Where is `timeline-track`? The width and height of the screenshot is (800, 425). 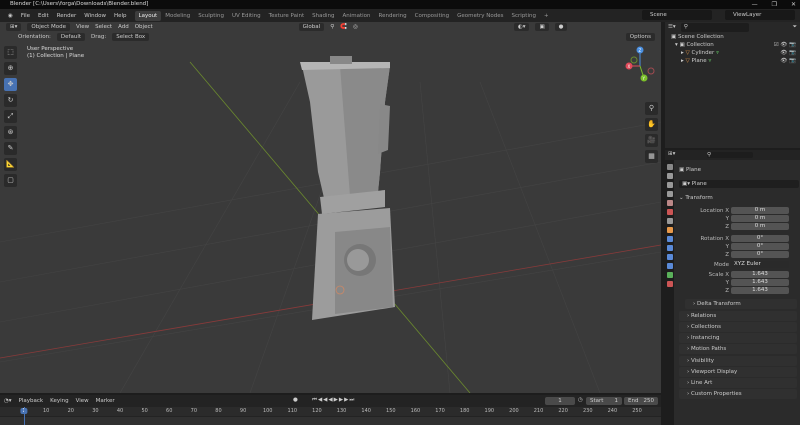 timeline-track is located at coordinates (330, 421).